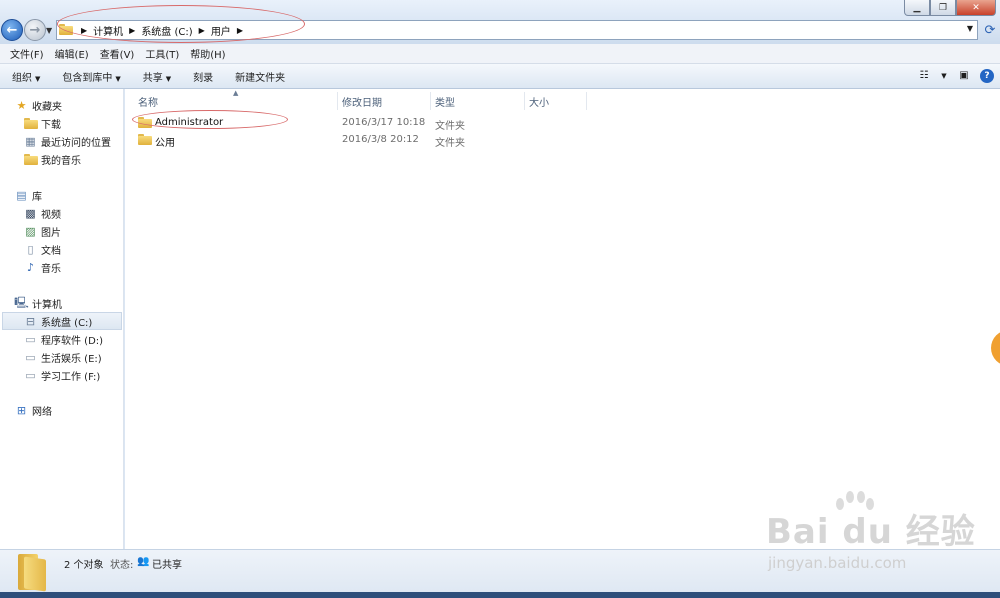 The image size is (1000, 598). Describe the element at coordinates (51, 233) in the screenshot. I see `nav-label: 图片` at that location.